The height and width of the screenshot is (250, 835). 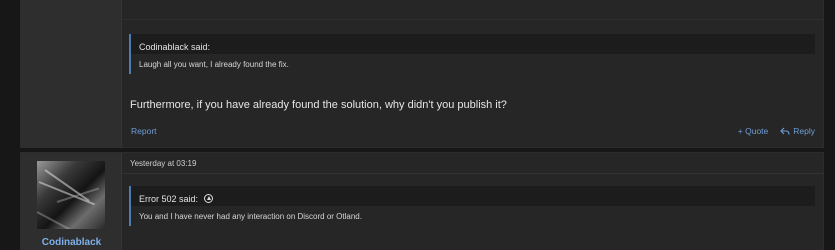 I want to click on reply-icon, so click(x=785, y=131).